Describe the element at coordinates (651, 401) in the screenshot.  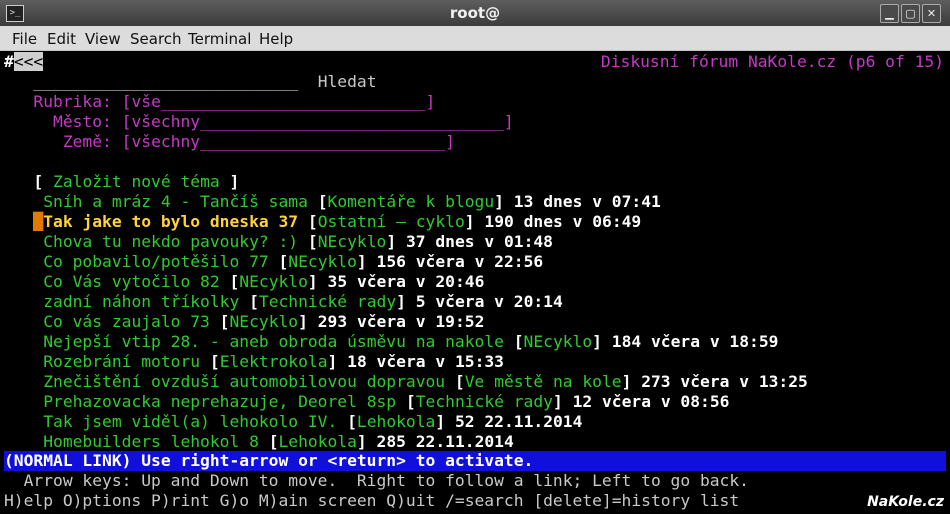
I see `topic-meta: 12 včera v 08:56` at that location.